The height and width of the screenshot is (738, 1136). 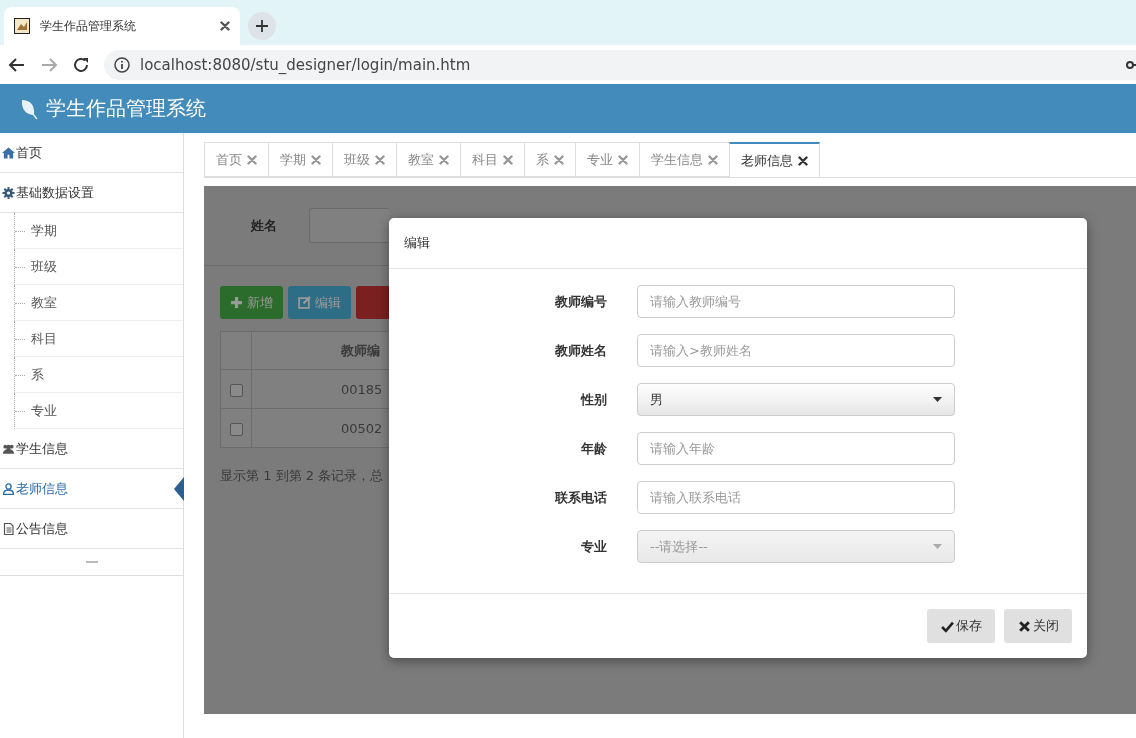 I want to click on text-field: 请输入教师编号, so click(x=796, y=301).